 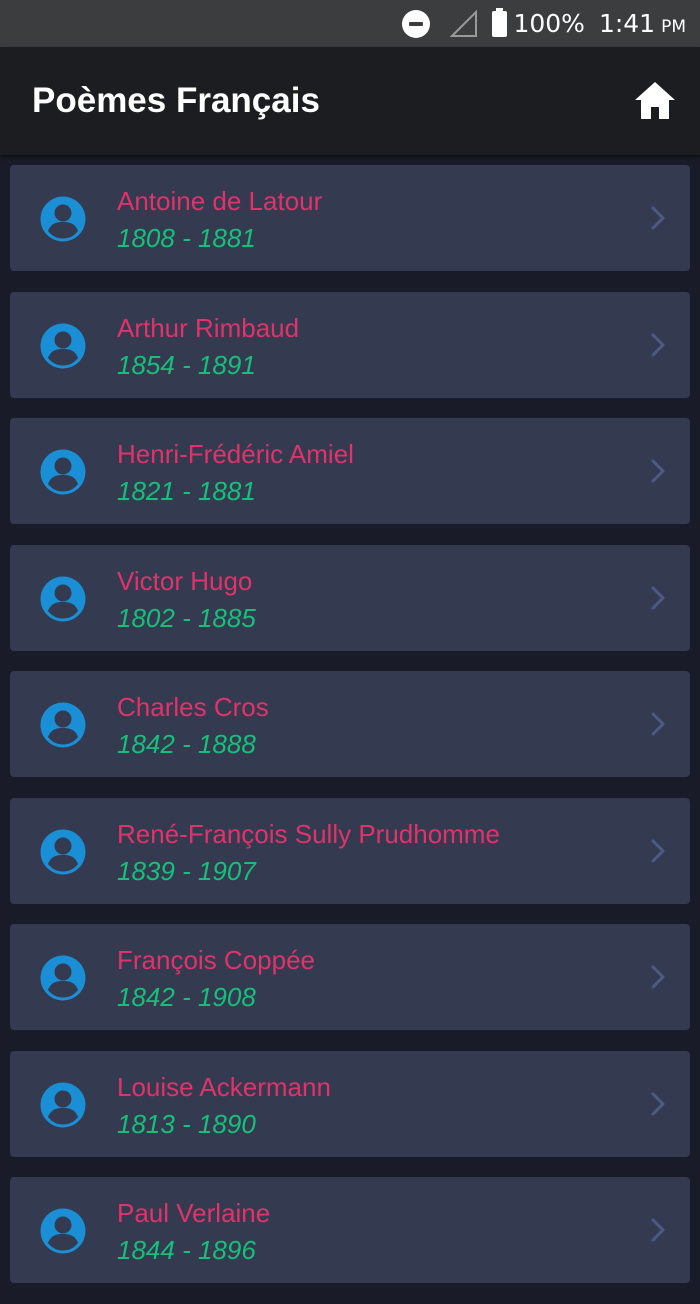 What do you see at coordinates (500, 22) in the screenshot?
I see `battery-icon` at bounding box center [500, 22].